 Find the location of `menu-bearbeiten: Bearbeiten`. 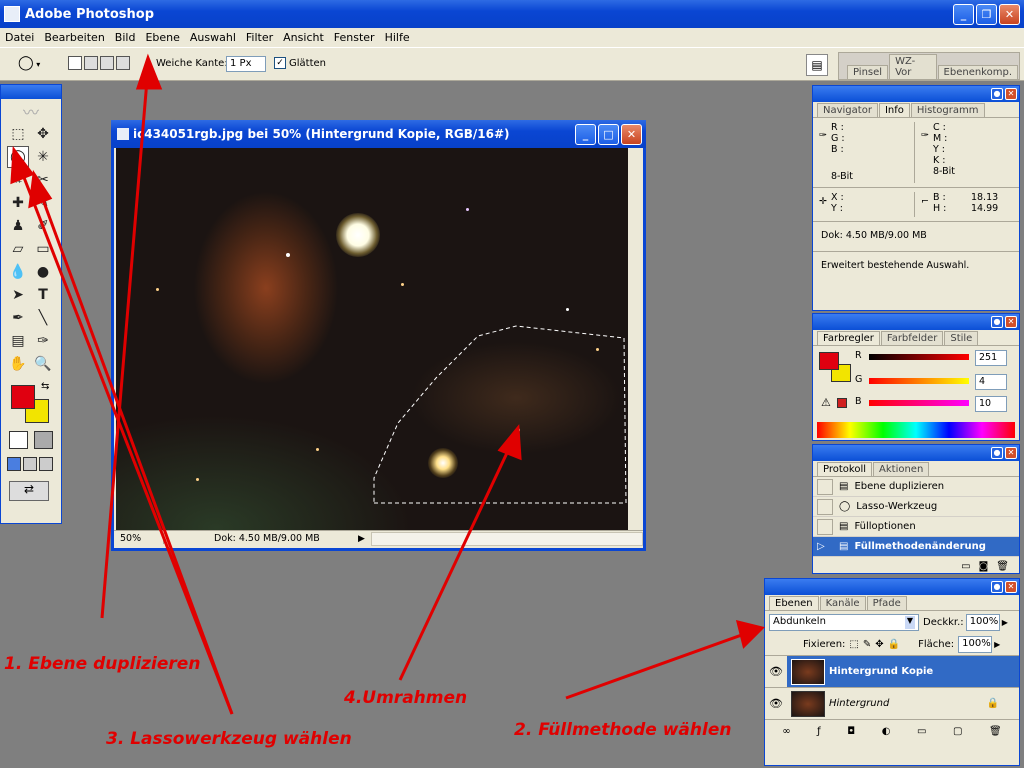

menu-bearbeiten: Bearbeiten is located at coordinates (74, 37).